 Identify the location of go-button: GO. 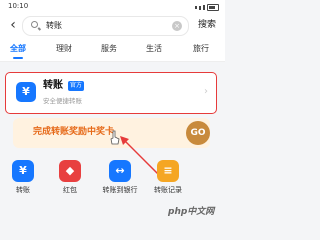
(198, 133).